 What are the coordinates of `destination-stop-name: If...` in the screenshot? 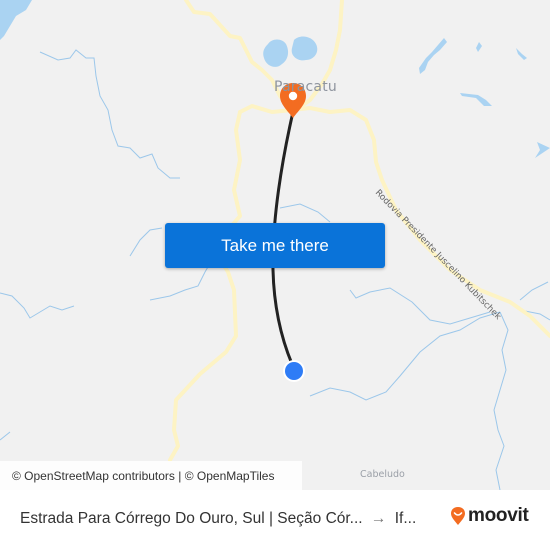 It's located at (405, 518).